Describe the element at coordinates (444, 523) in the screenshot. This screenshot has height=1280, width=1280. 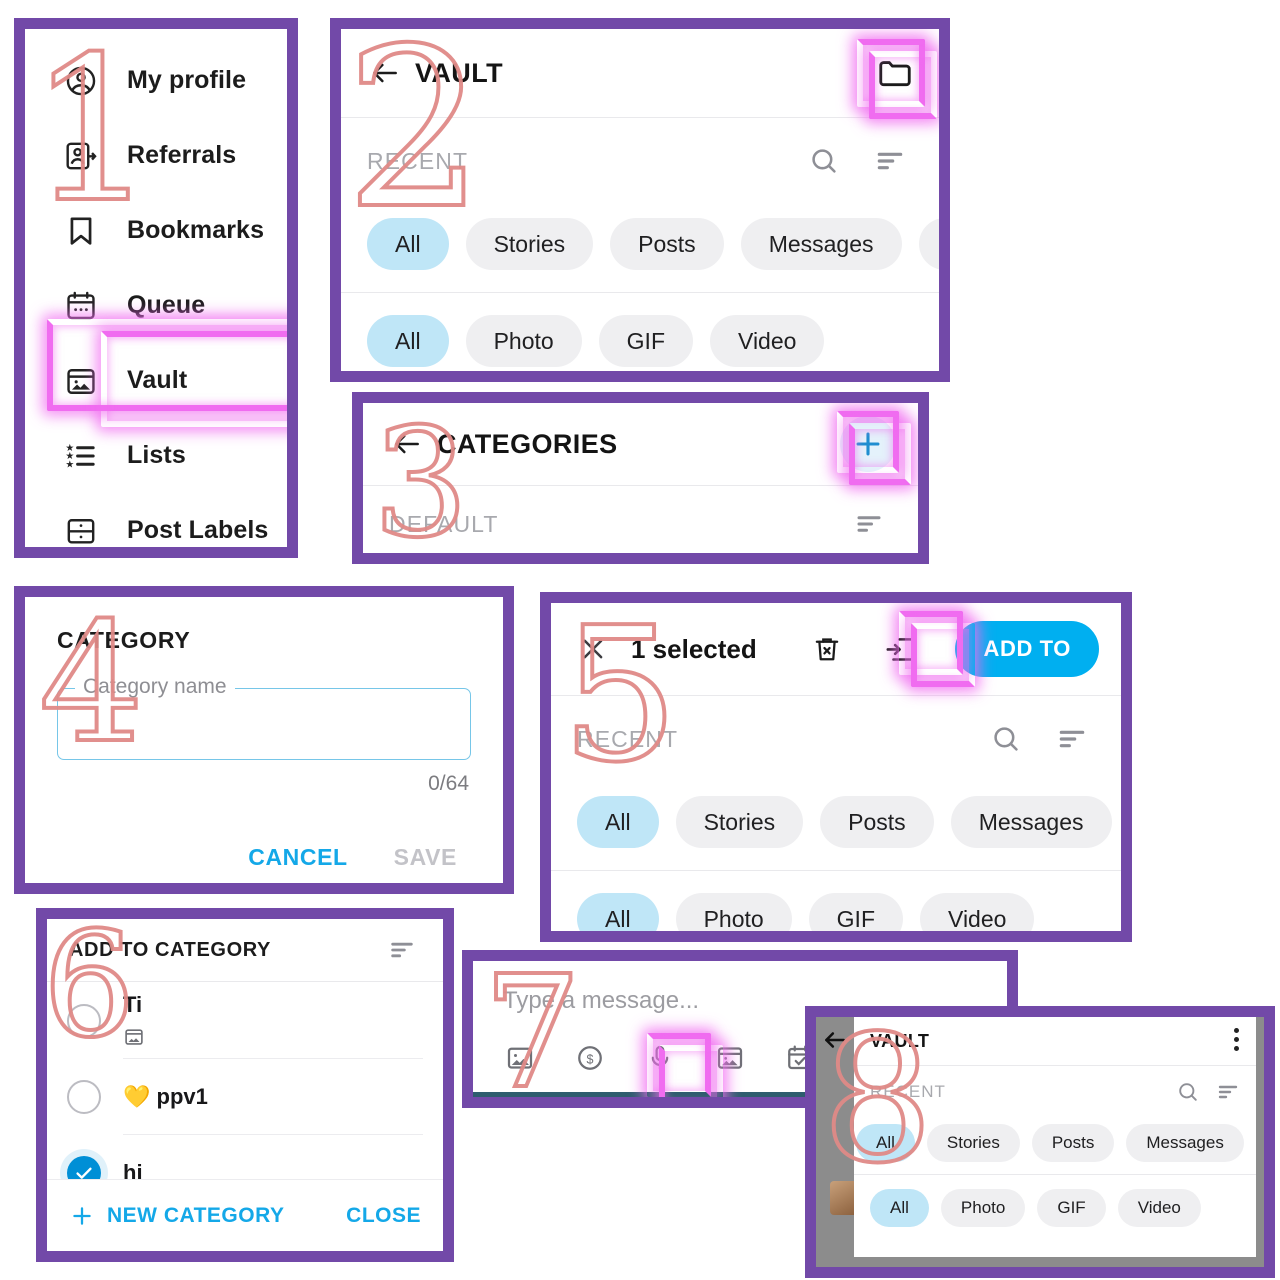
I see `section-label: DEFAULT` at that location.